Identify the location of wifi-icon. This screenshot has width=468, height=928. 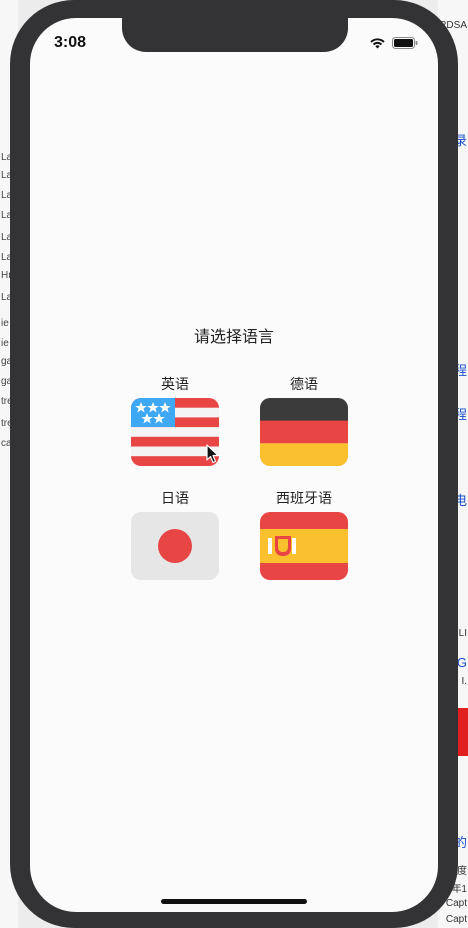
(377, 43).